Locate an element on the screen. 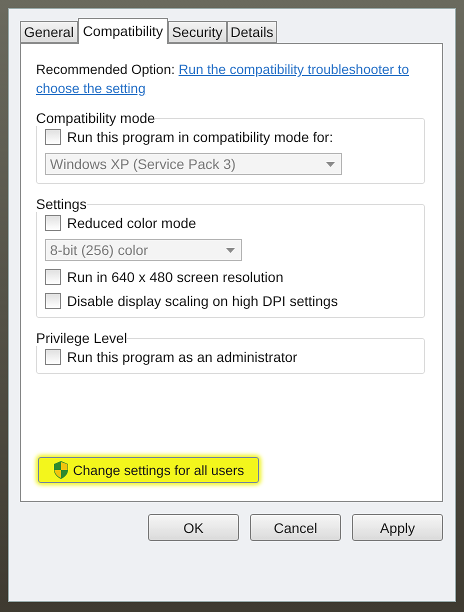 The width and height of the screenshot is (464, 612). checkbox-label: Reduced color mode is located at coordinates (131, 223).